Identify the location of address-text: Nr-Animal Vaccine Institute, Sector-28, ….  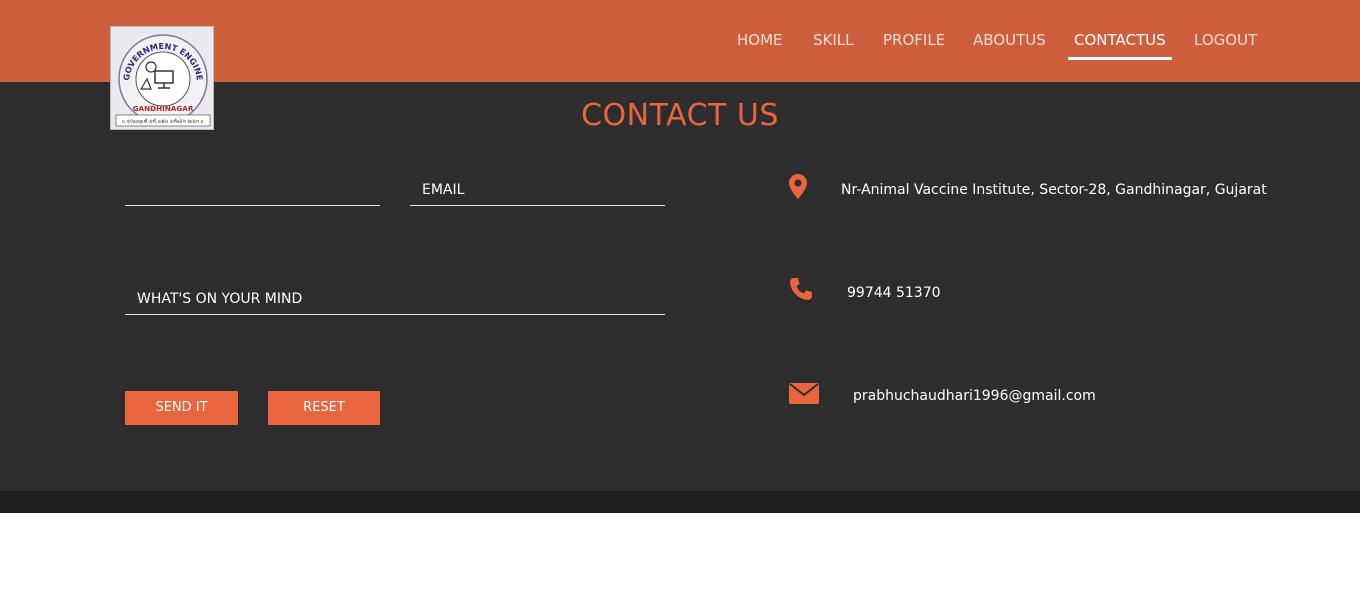
(1054, 190).